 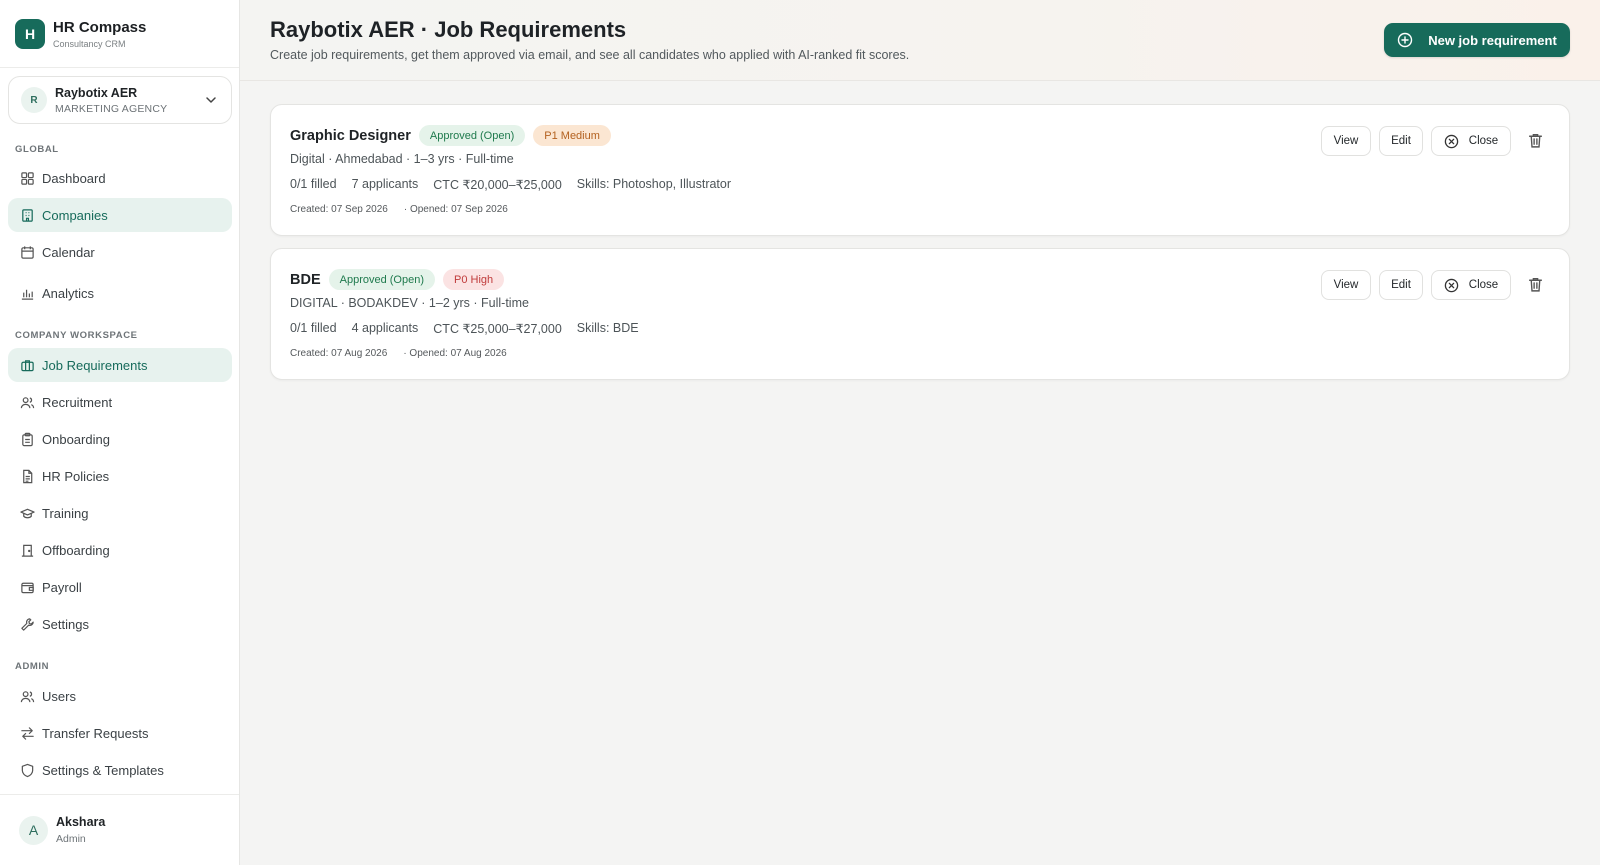 What do you see at coordinates (448, 29) in the screenshot?
I see `page-title: Raybotix AER · Job Requirements` at bounding box center [448, 29].